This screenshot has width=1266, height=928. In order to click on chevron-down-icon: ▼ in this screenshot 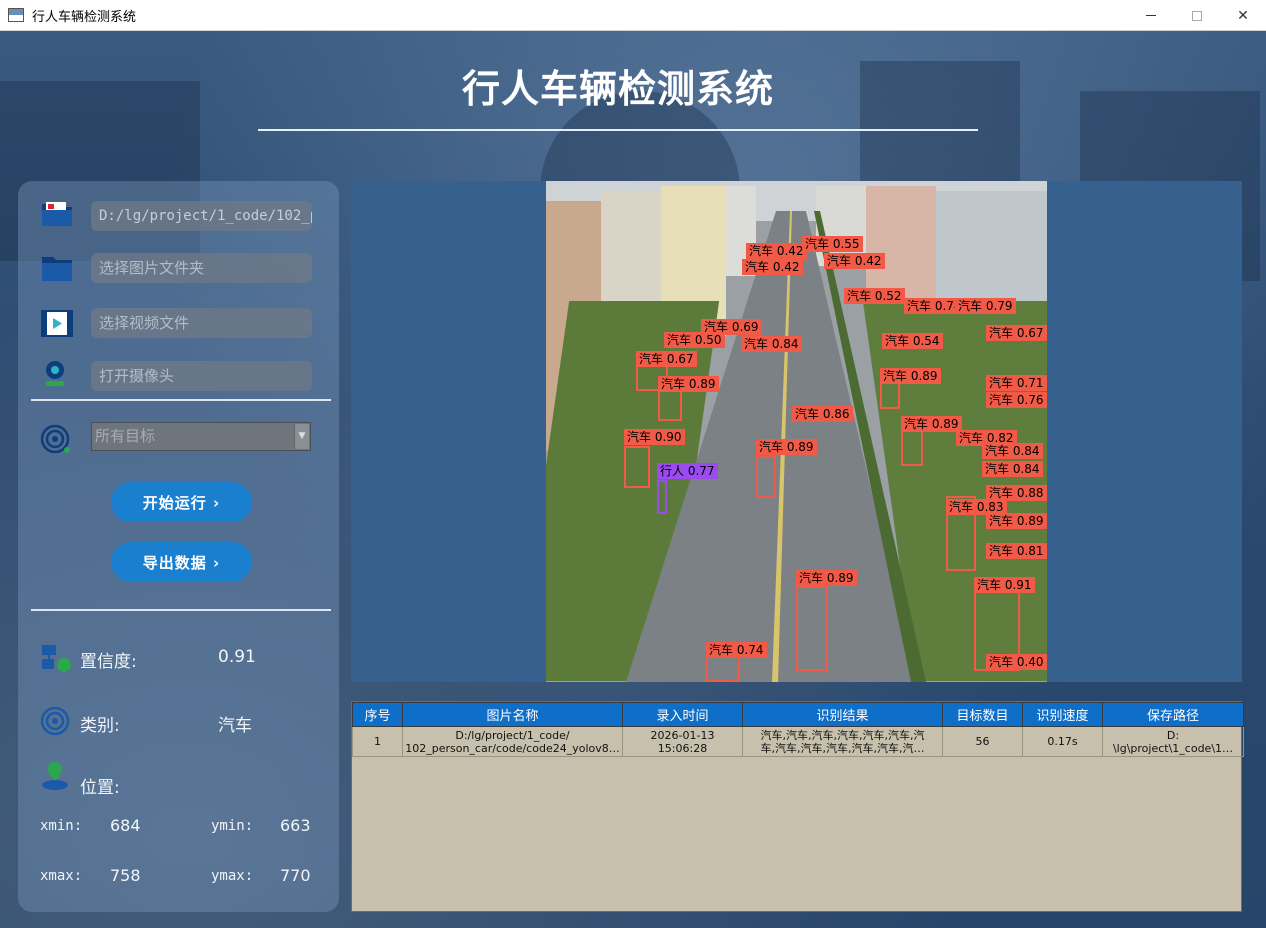, I will do `click(301, 436)`.